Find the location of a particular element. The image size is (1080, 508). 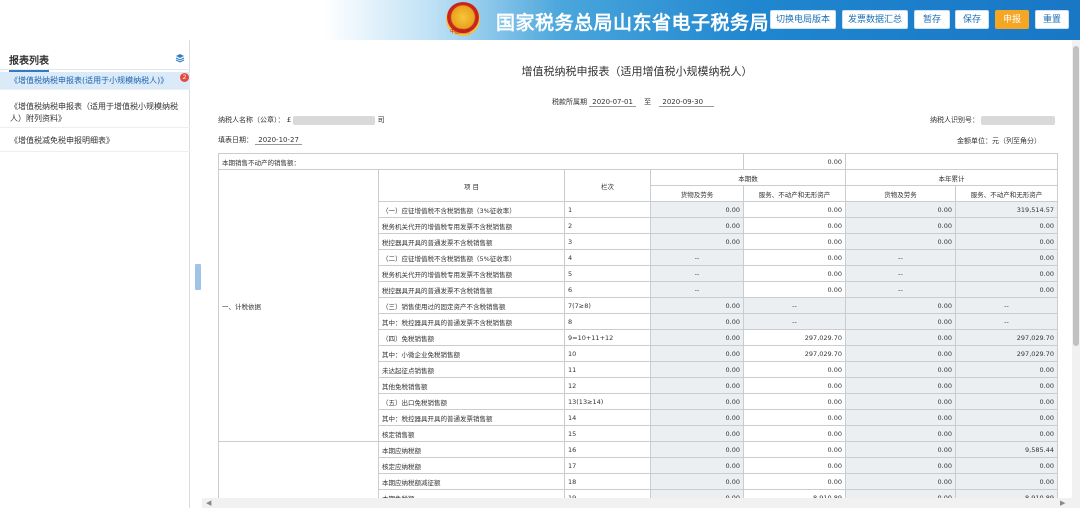

row-line-number: 18 is located at coordinates (607, 481).